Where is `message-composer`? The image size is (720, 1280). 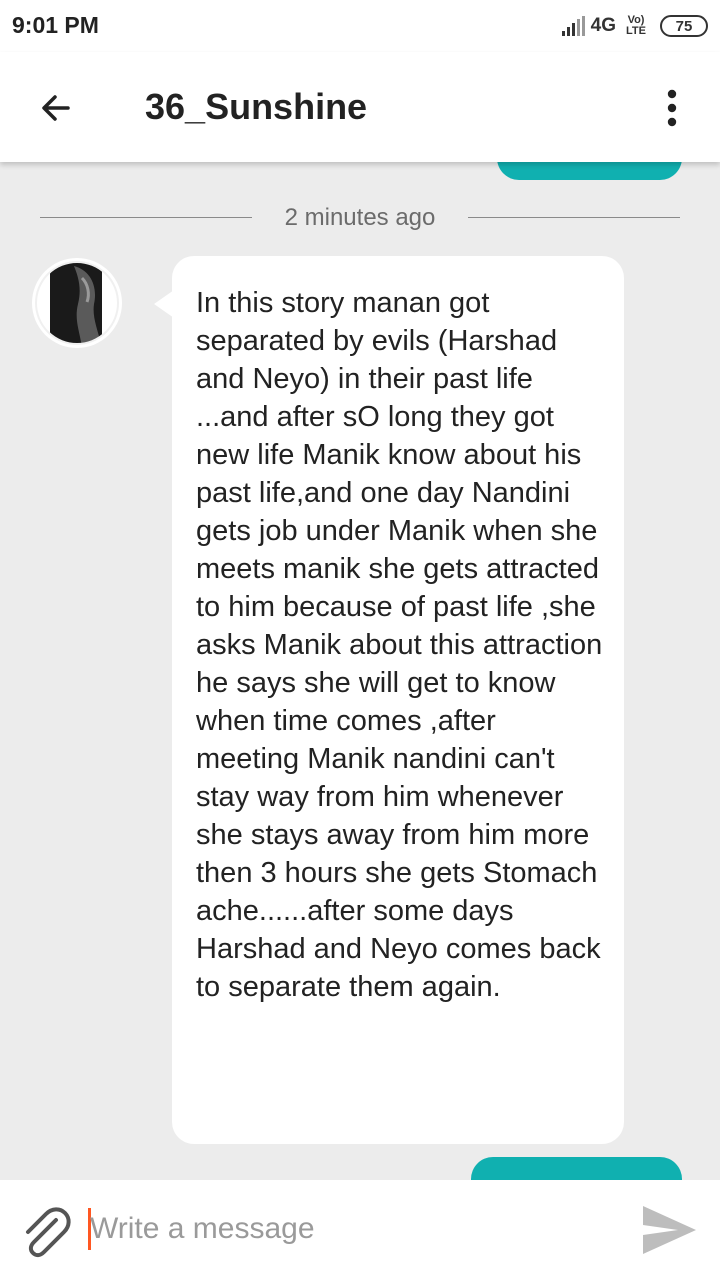 message-composer is located at coordinates (360, 1230).